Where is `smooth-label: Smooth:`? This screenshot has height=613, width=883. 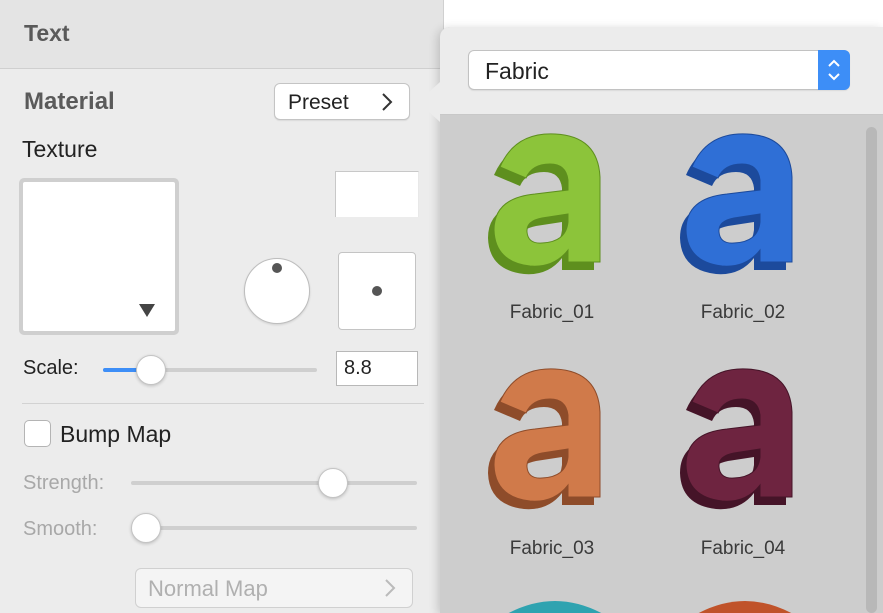
smooth-label: Smooth: is located at coordinates (60, 529).